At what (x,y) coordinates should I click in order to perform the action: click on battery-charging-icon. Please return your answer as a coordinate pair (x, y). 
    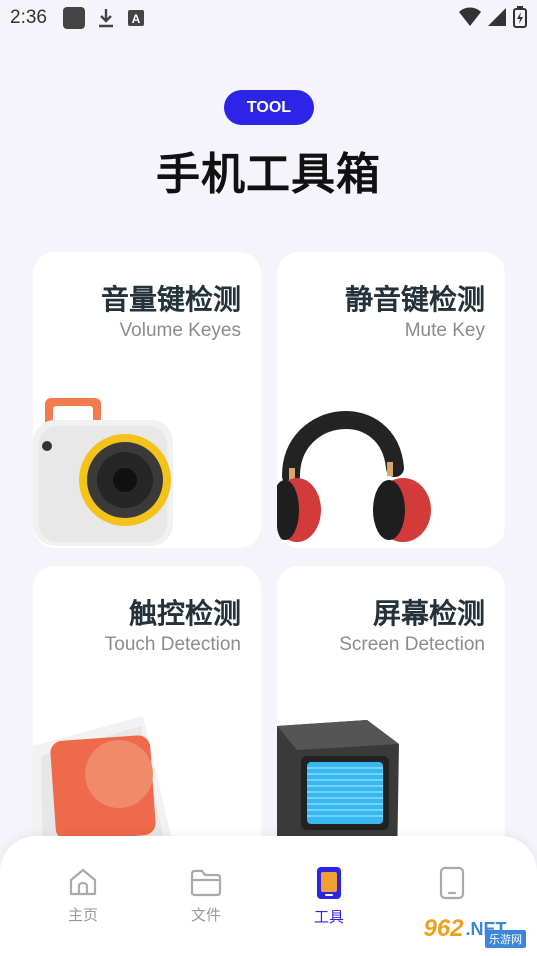
    Looking at the image, I should click on (520, 19).